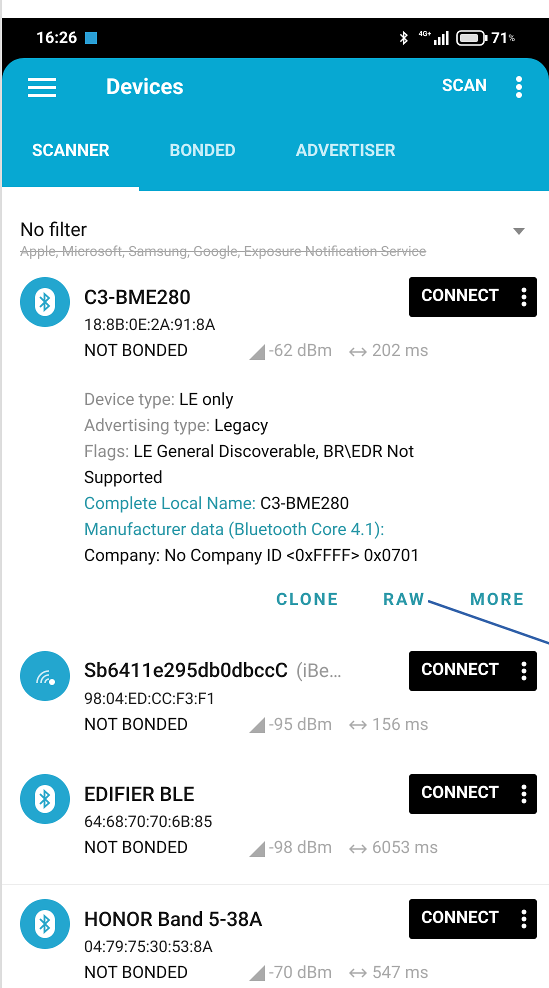 The height and width of the screenshot is (988, 549). Describe the element at coordinates (250, 465) in the screenshot. I see `detail-line: Flags: LE General Discoverable, BR\EDR Not Supported` at that location.